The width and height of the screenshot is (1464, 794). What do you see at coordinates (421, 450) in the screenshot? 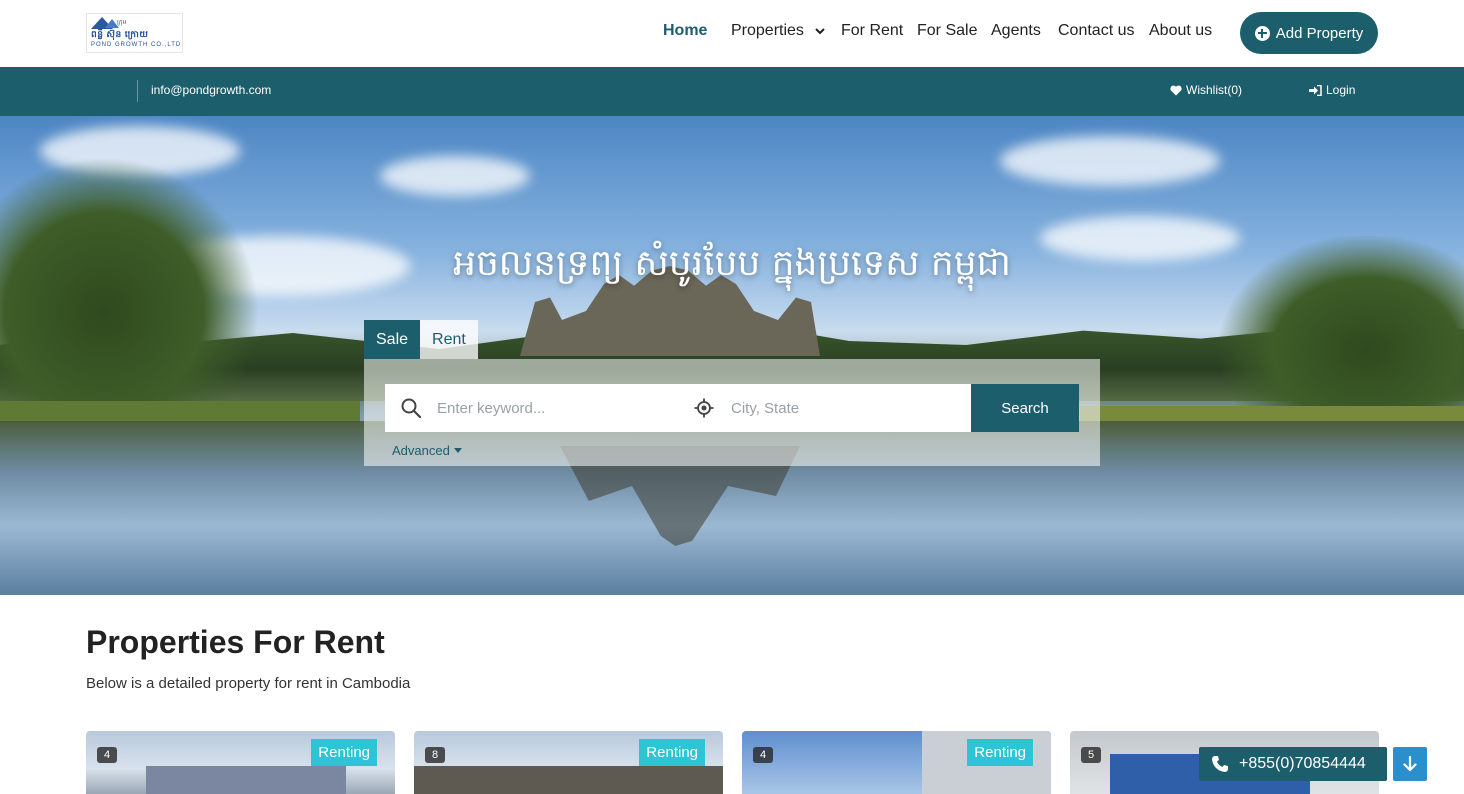
I see `advanced-label: Advanced` at bounding box center [421, 450].